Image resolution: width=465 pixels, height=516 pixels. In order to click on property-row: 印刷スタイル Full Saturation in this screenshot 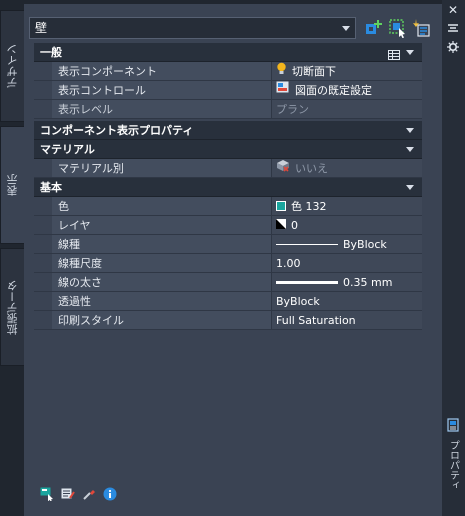, I will do `click(228, 320)`.